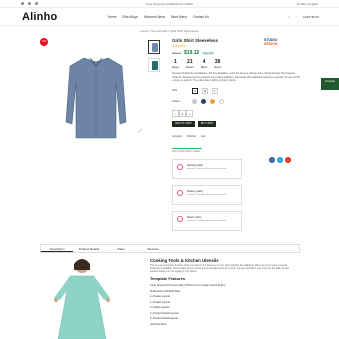 The image size is (339, 339). Describe the element at coordinates (217, 64) in the screenshot. I see `countdown-secs: 38 Secs` at that location.